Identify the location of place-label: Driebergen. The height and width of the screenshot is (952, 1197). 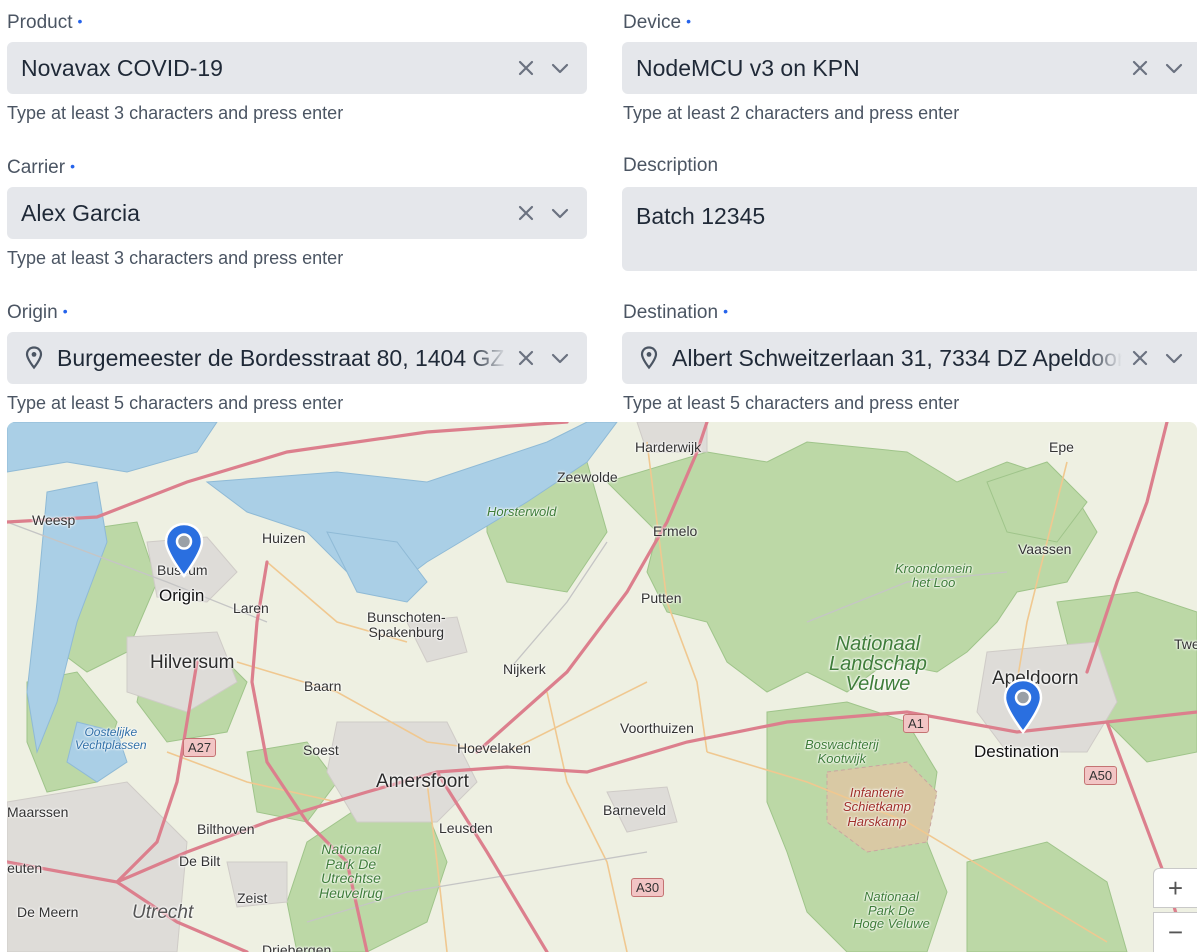
(297, 947).